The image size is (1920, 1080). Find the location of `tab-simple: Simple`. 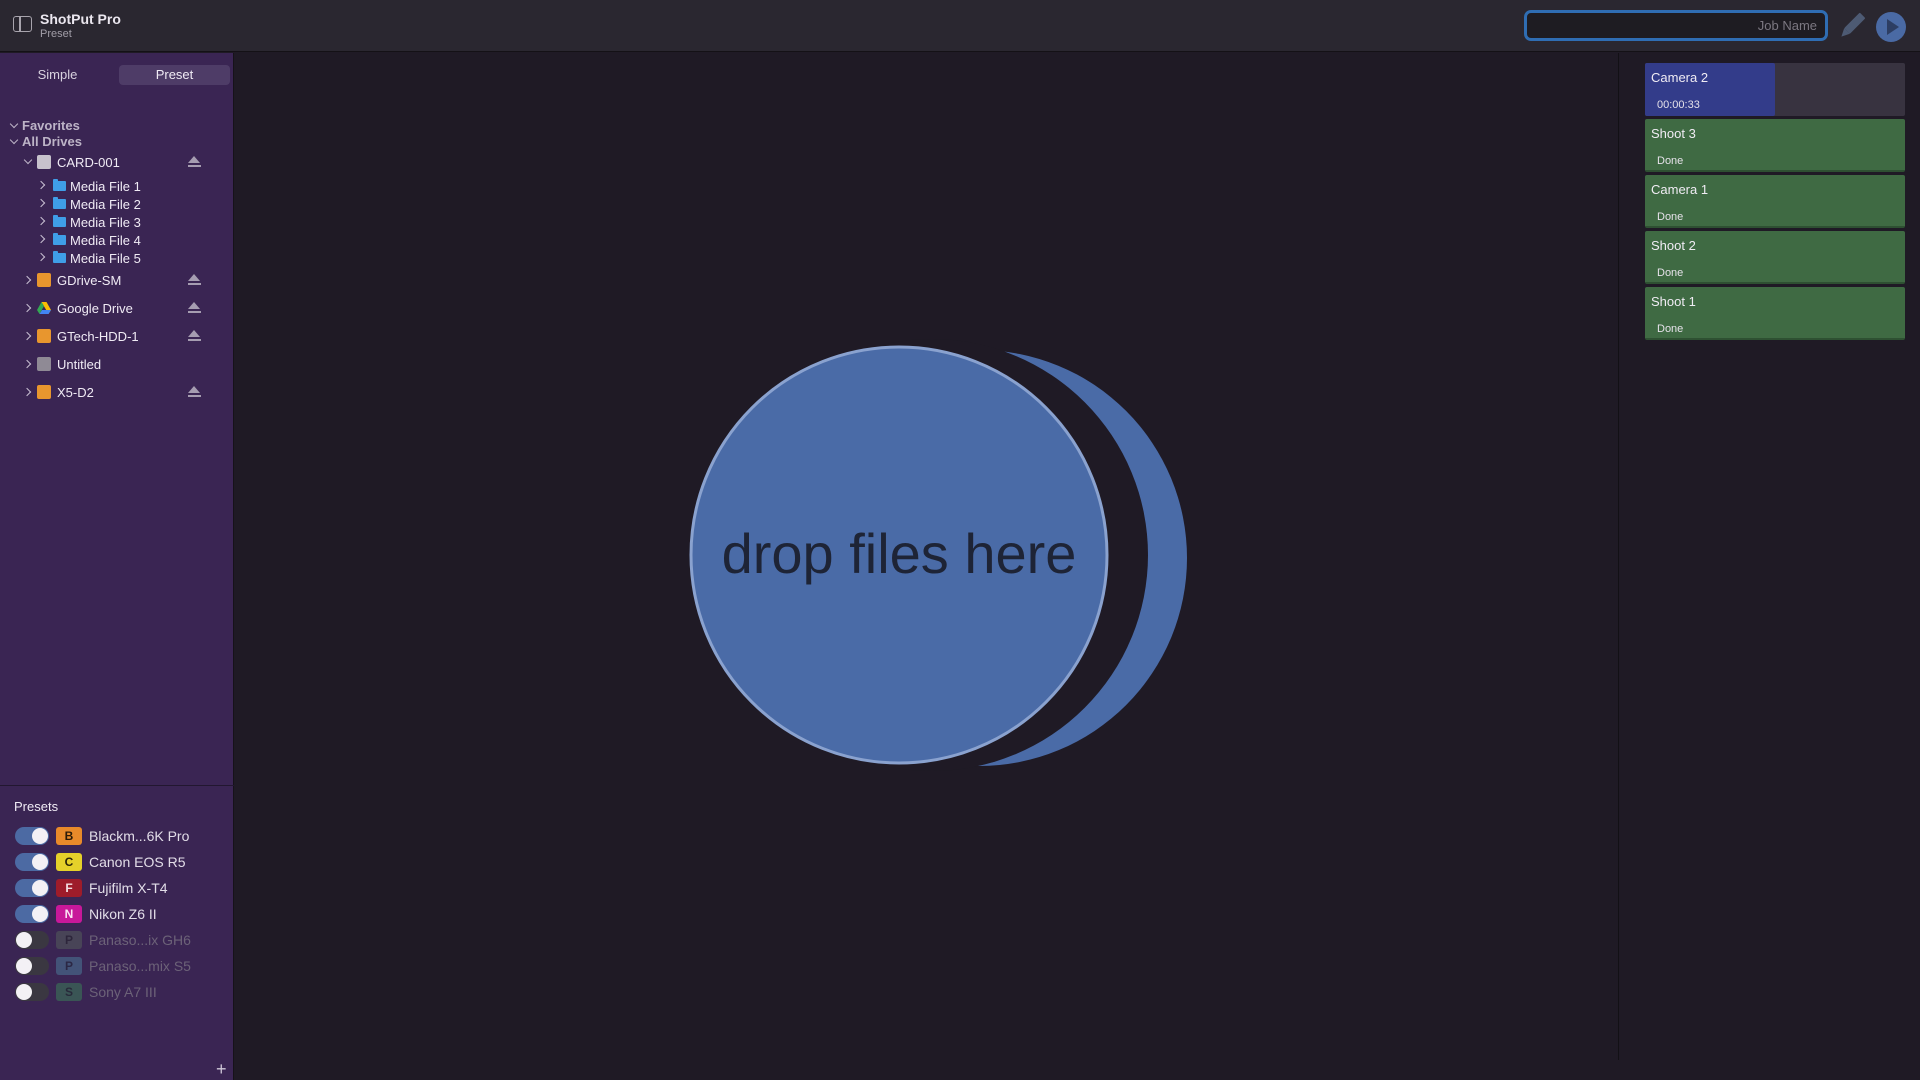

tab-simple: Simple is located at coordinates (57, 75).